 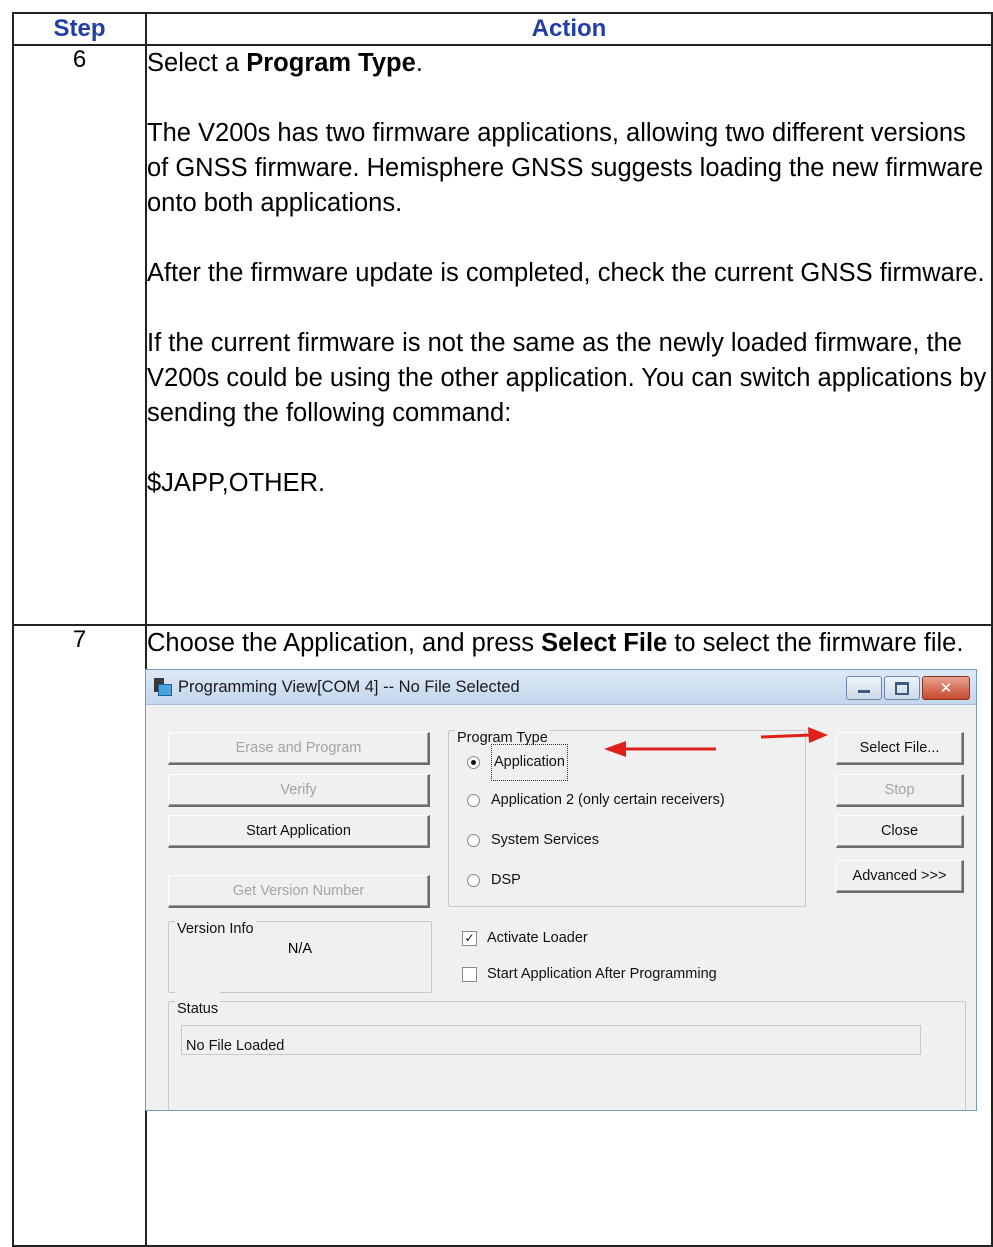 I want to click on checkbox-label: Activate Loader, so click(x=537, y=938).